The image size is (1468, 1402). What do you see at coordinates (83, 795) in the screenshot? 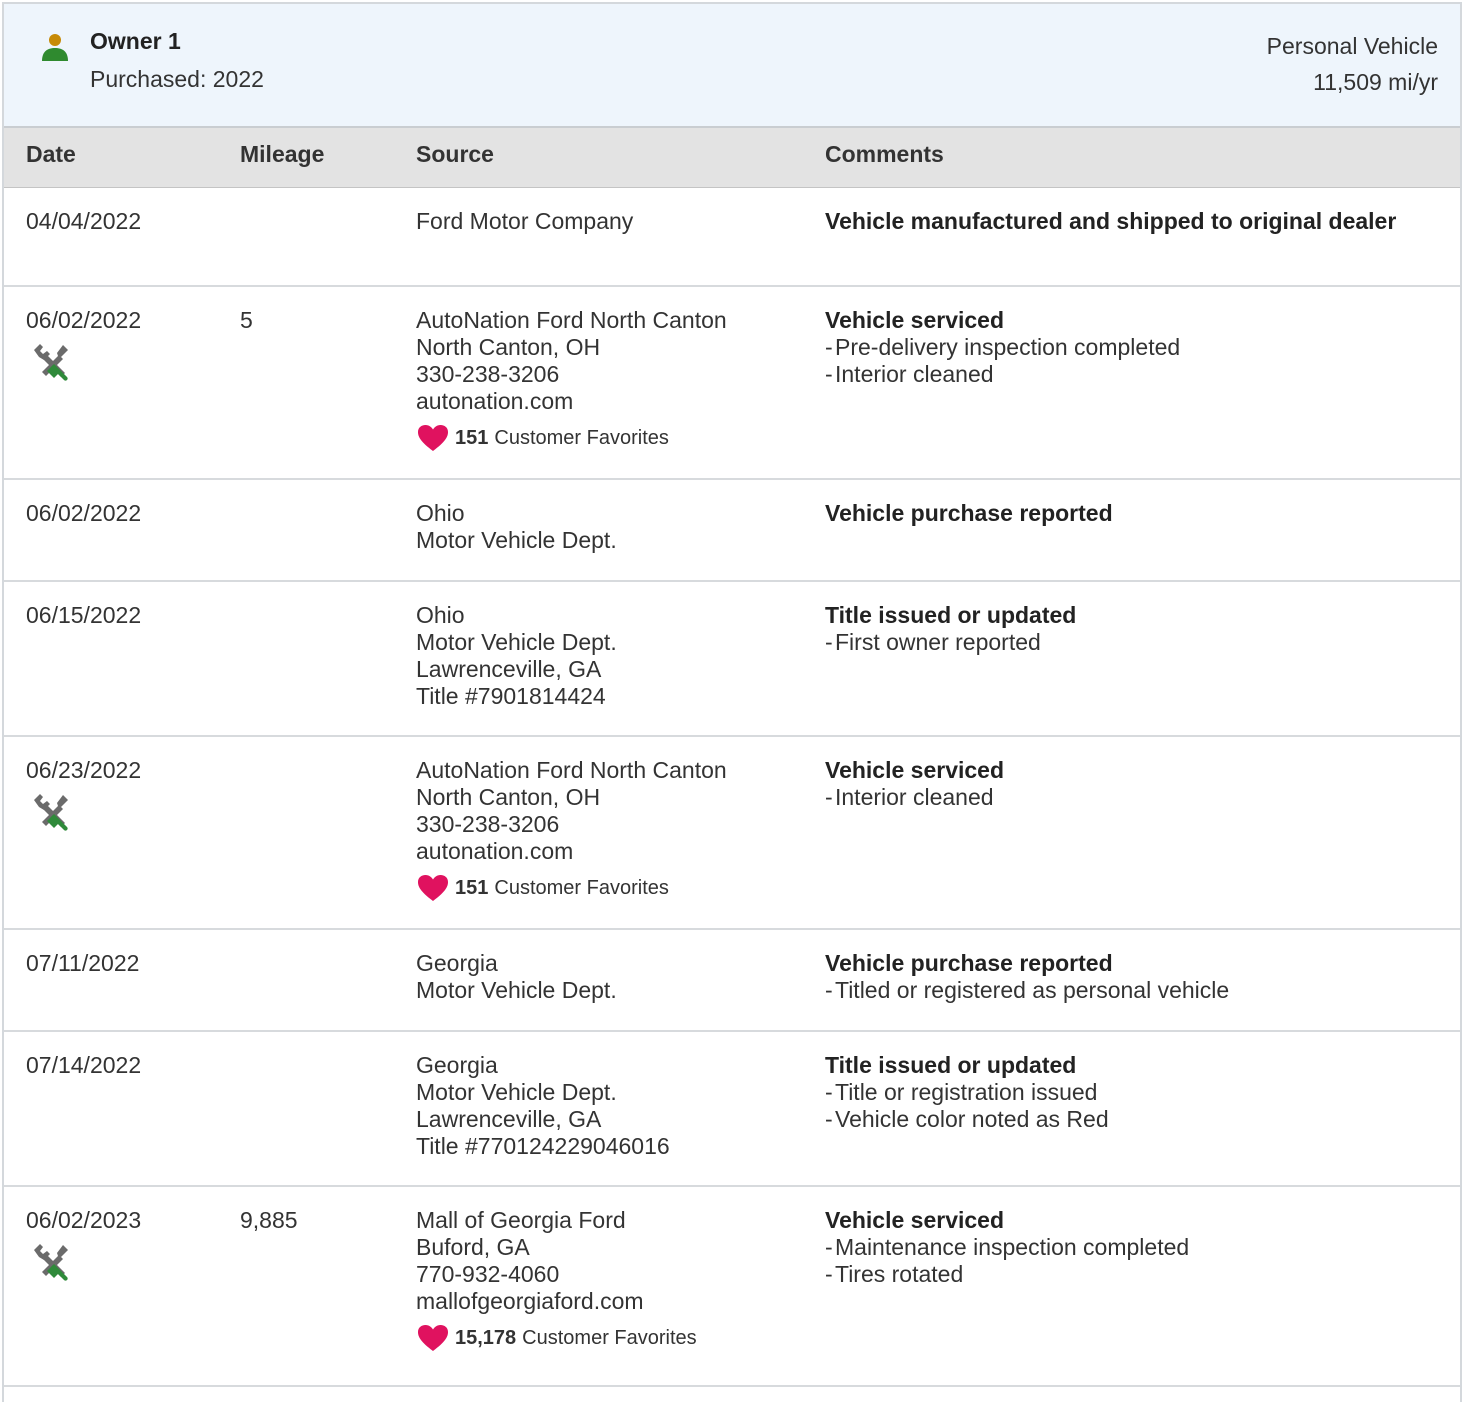
I see `date-cell: 06/23/2022` at bounding box center [83, 795].